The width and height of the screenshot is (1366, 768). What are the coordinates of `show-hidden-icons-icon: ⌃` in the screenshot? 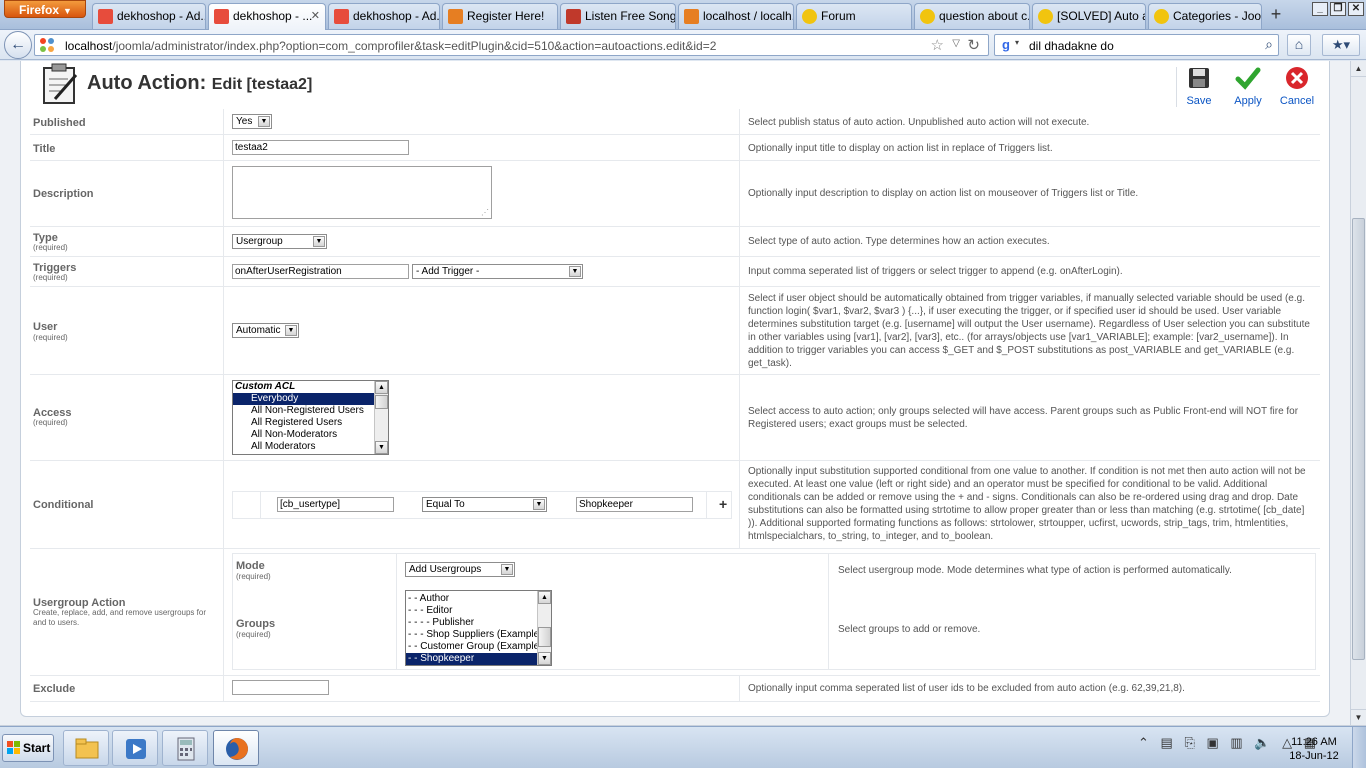 It's located at (1143, 742).